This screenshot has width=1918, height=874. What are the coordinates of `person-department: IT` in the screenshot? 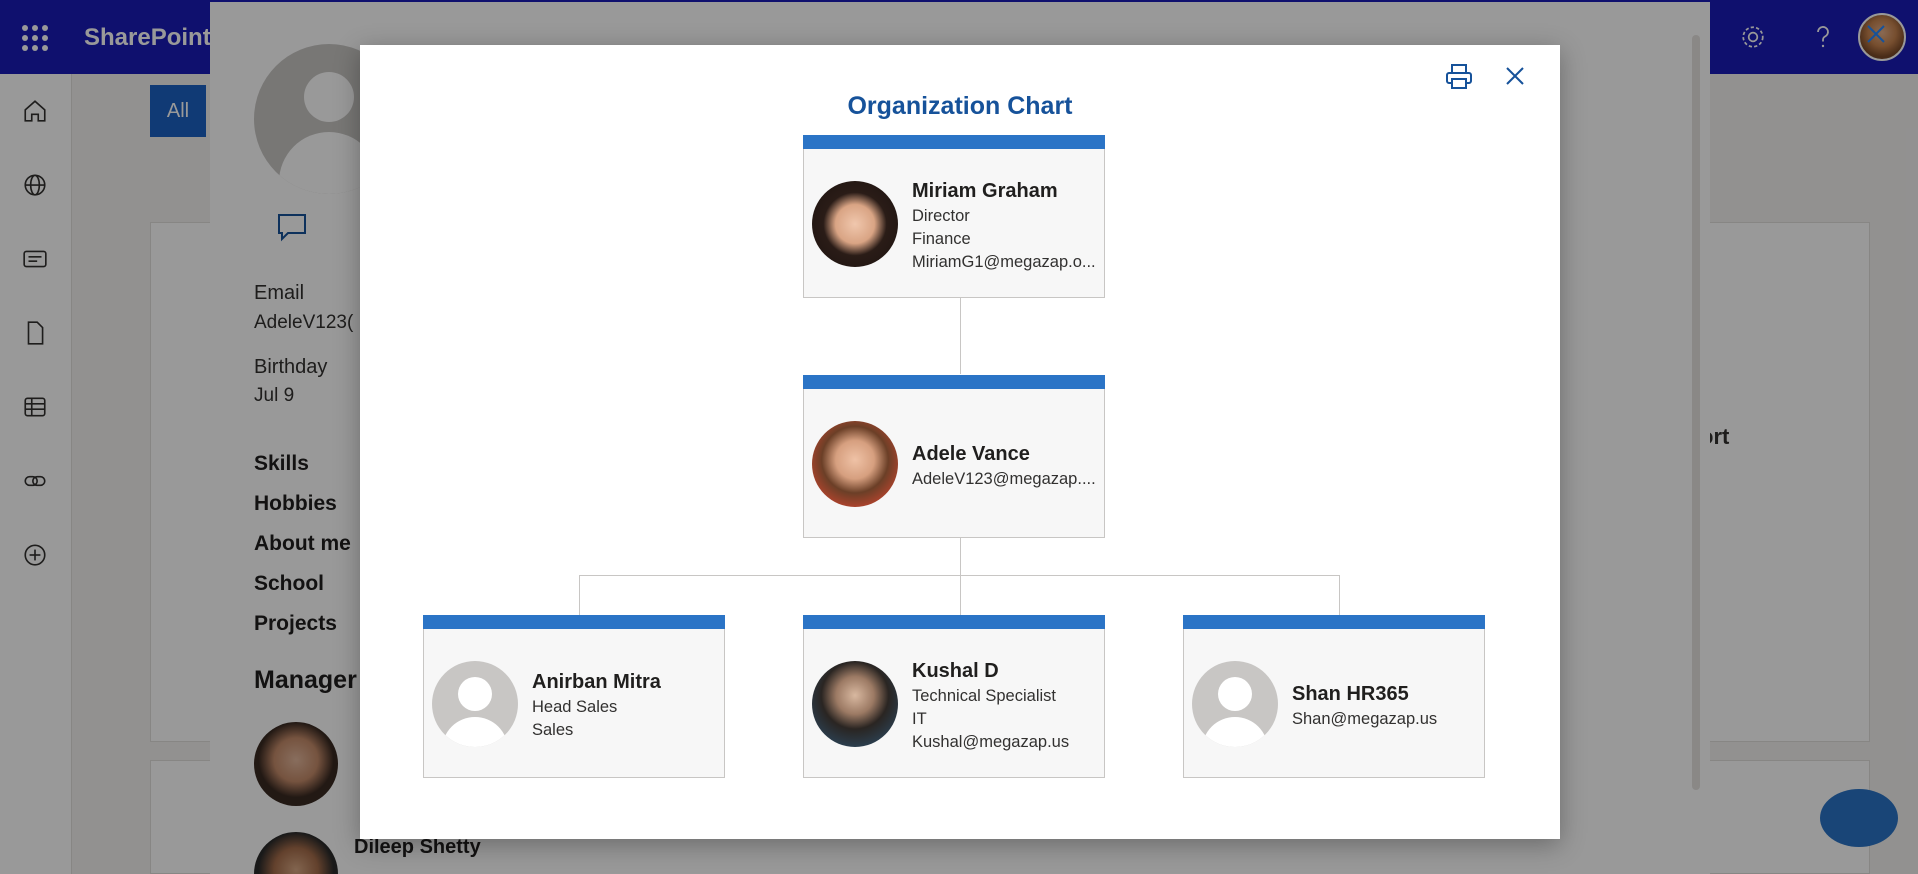 It's located at (919, 718).